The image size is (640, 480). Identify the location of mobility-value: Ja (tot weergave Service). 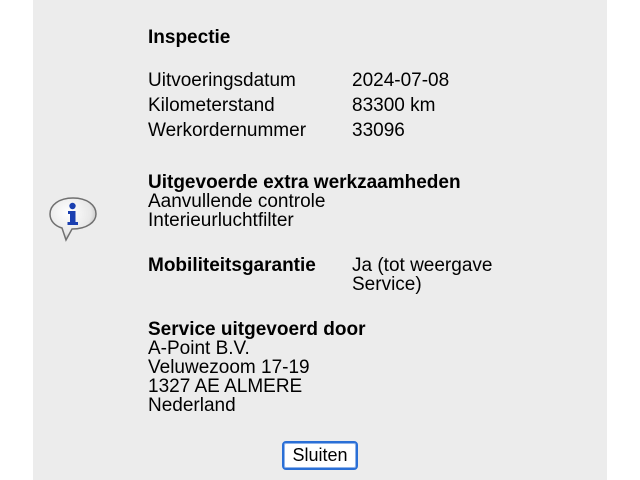
(452, 275).